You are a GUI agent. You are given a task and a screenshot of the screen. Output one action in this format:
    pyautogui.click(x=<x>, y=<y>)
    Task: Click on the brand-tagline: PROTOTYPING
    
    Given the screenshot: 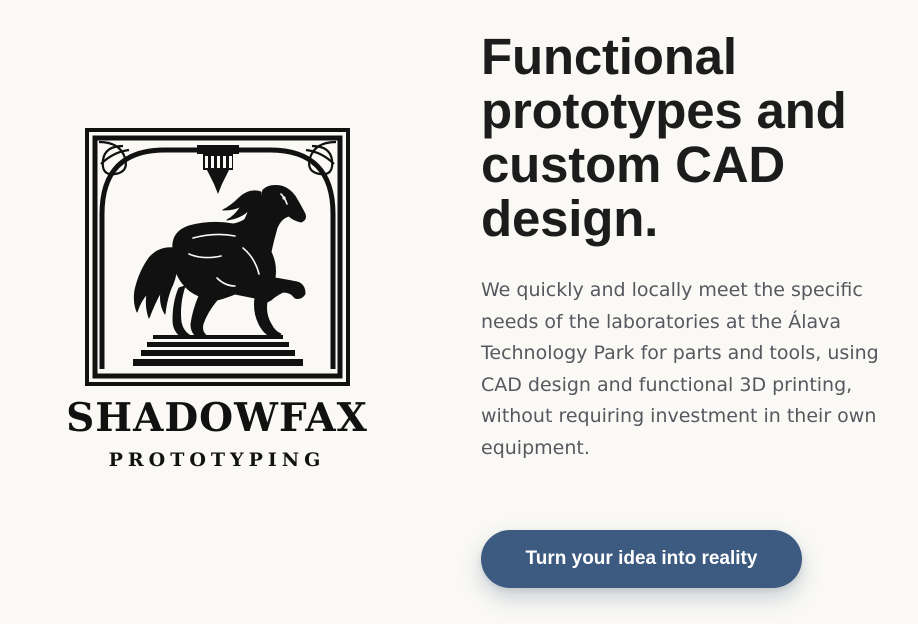 What is the action you would take?
    pyautogui.click(x=217, y=460)
    